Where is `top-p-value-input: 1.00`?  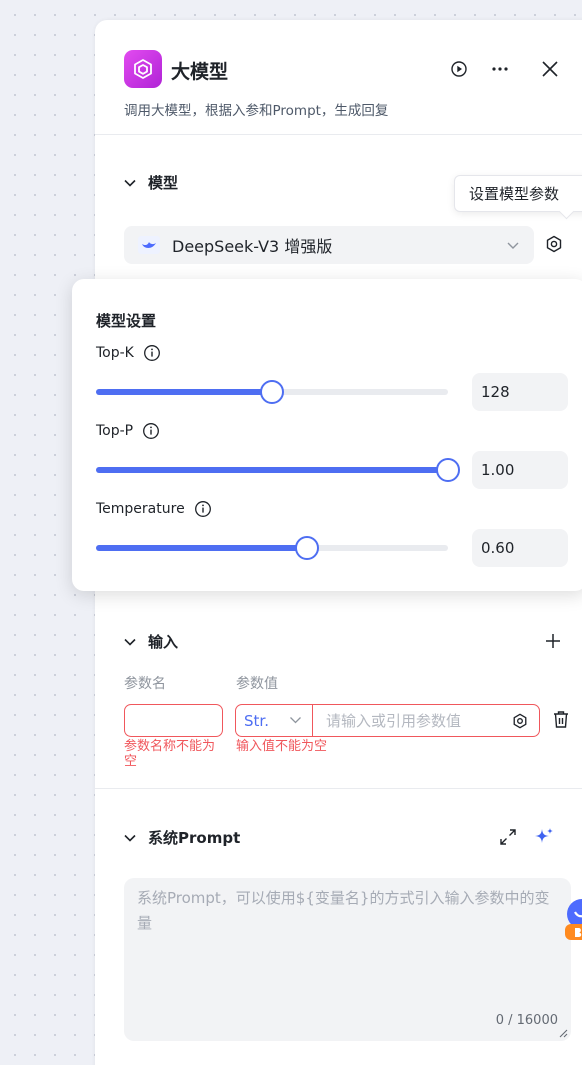 top-p-value-input: 1.00 is located at coordinates (520, 470).